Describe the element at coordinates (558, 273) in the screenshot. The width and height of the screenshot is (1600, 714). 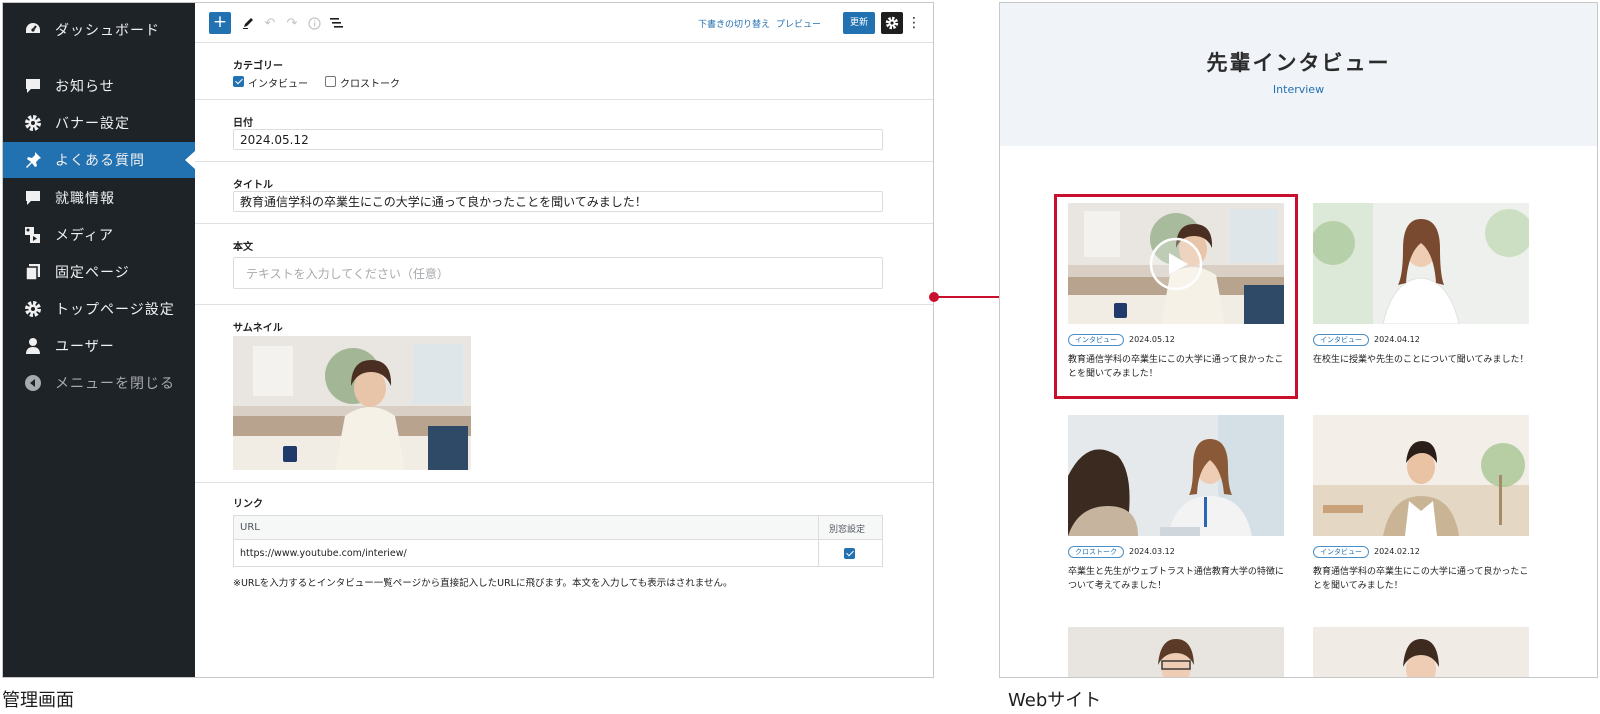
I see `body-field: テキストを入力してください（任意）` at that location.